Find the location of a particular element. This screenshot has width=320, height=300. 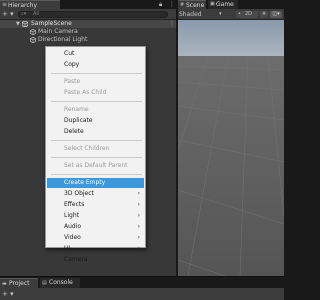

tab-game: ▣ Game is located at coordinates (223, 4).